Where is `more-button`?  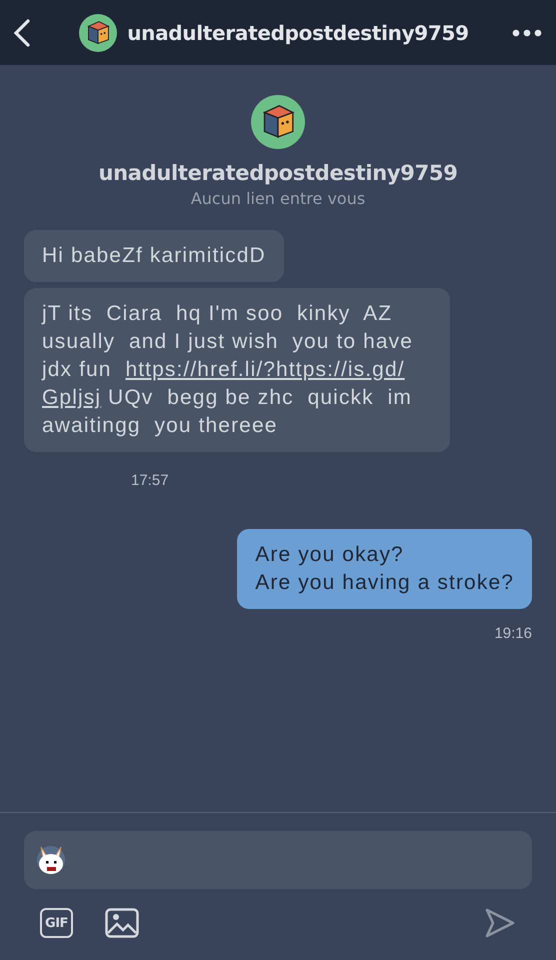 more-button is located at coordinates (527, 32).